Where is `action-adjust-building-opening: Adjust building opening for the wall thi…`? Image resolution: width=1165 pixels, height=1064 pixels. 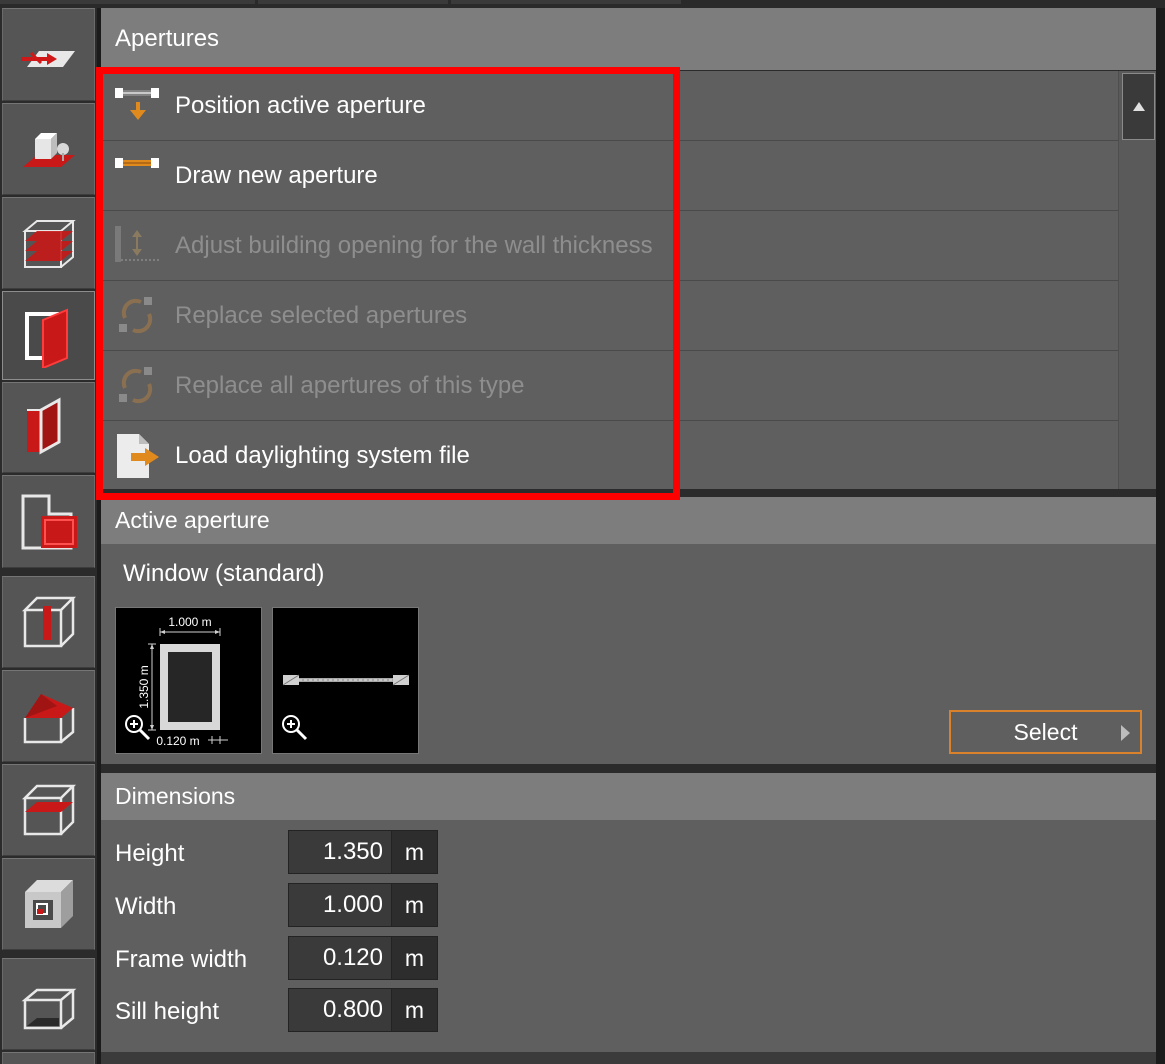
action-adjust-building-opening: Adjust building opening for the wall thi… is located at coordinates (609, 246).